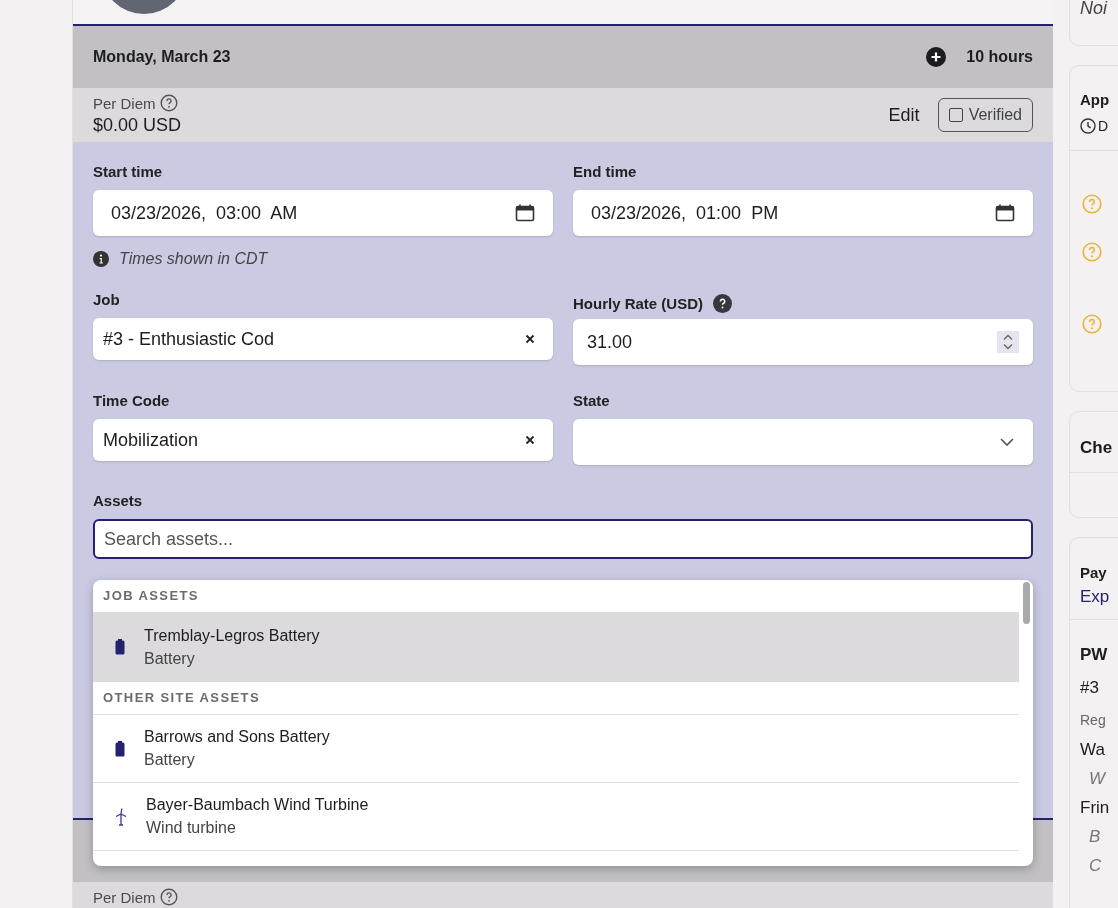 The height and width of the screenshot is (908, 1118). What do you see at coordinates (232, 635) in the screenshot?
I see `asset-name: Tremblay-Legros Battery` at bounding box center [232, 635].